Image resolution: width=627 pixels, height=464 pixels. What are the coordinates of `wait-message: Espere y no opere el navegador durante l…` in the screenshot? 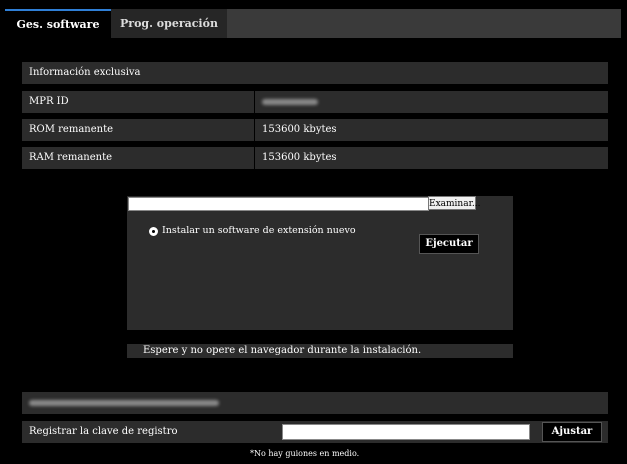 It's located at (320, 351).